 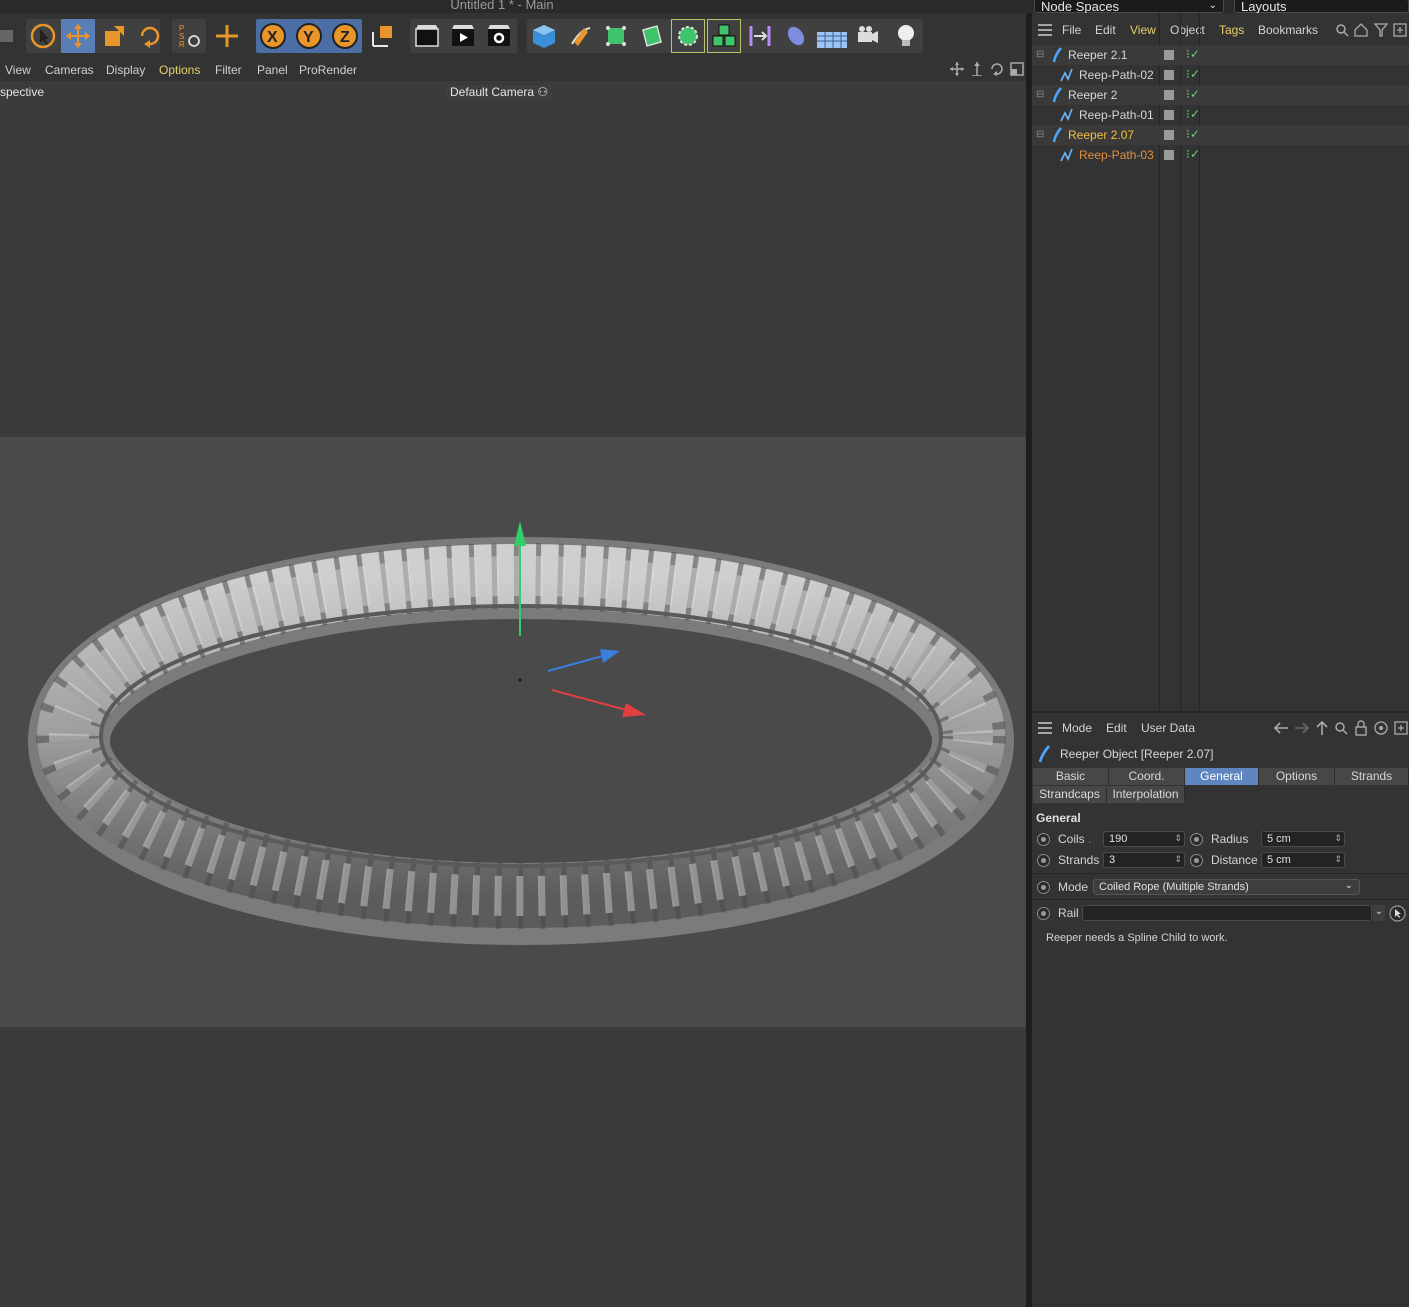 What do you see at coordinates (1227, 913) in the screenshot?
I see `rail-link-field` at bounding box center [1227, 913].